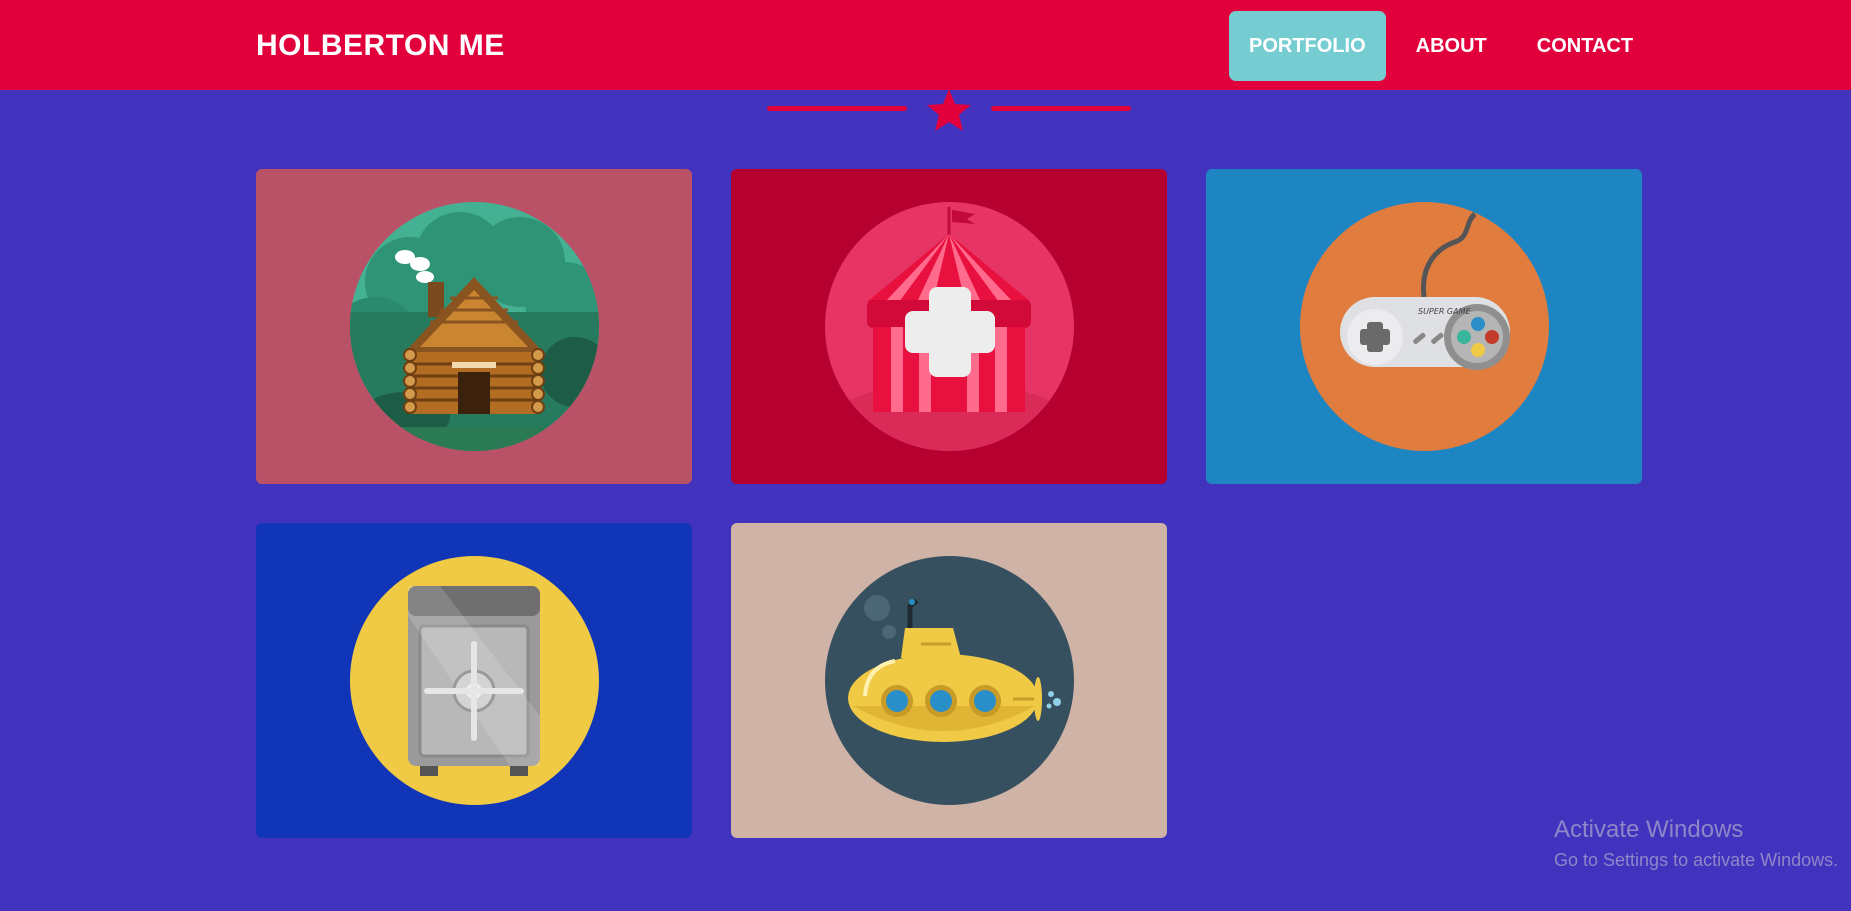  I want to click on svg-text: SUPER GAME, so click(1444, 311).